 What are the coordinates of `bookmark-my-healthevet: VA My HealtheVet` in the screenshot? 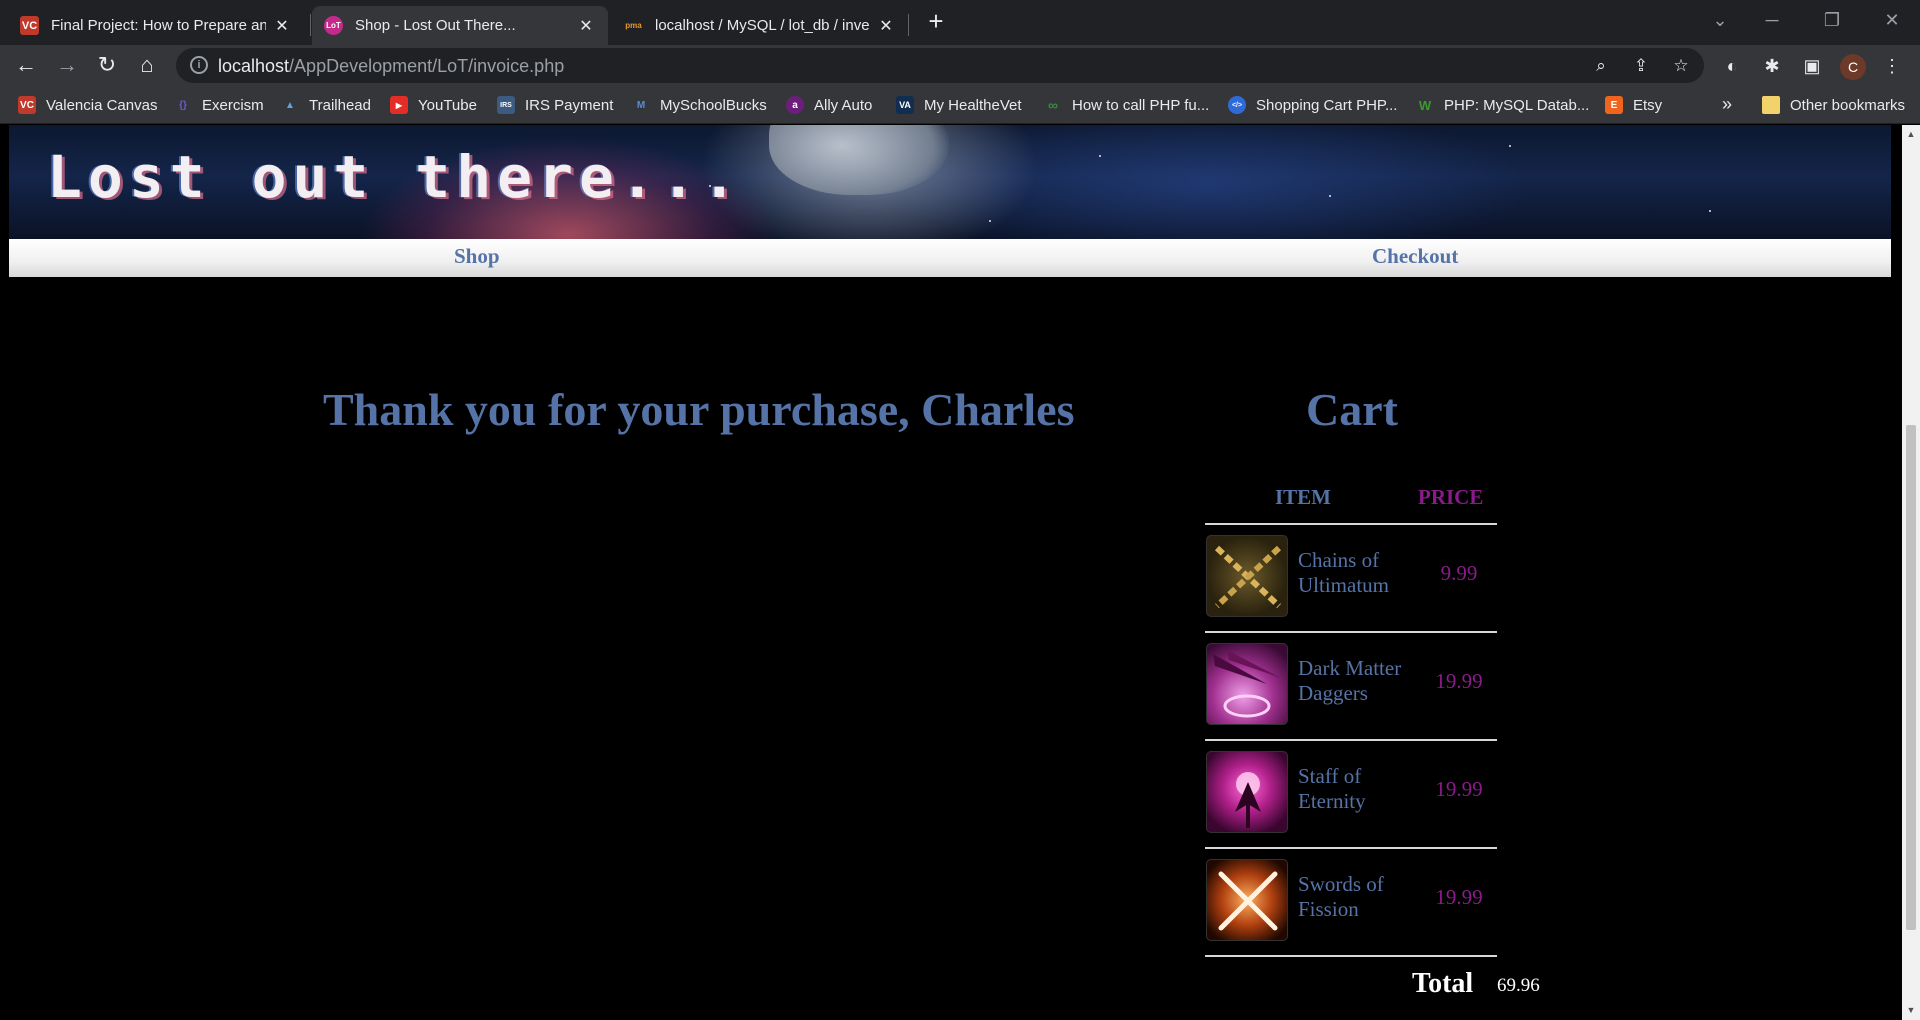 It's located at (959, 105).